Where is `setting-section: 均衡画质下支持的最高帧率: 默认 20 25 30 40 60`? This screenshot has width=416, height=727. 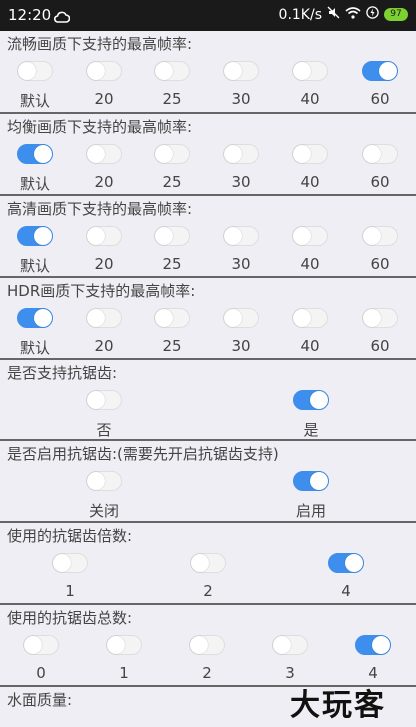 setting-section: 均衡画质下支持的最高帧率: 默认 20 25 30 40 60 is located at coordinates (208, 155).